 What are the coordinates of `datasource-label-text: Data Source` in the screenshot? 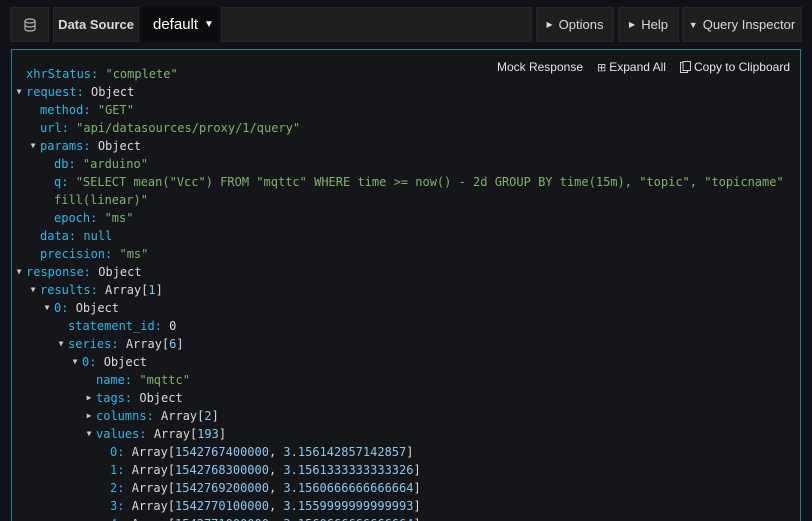 It's located at (96, 24).